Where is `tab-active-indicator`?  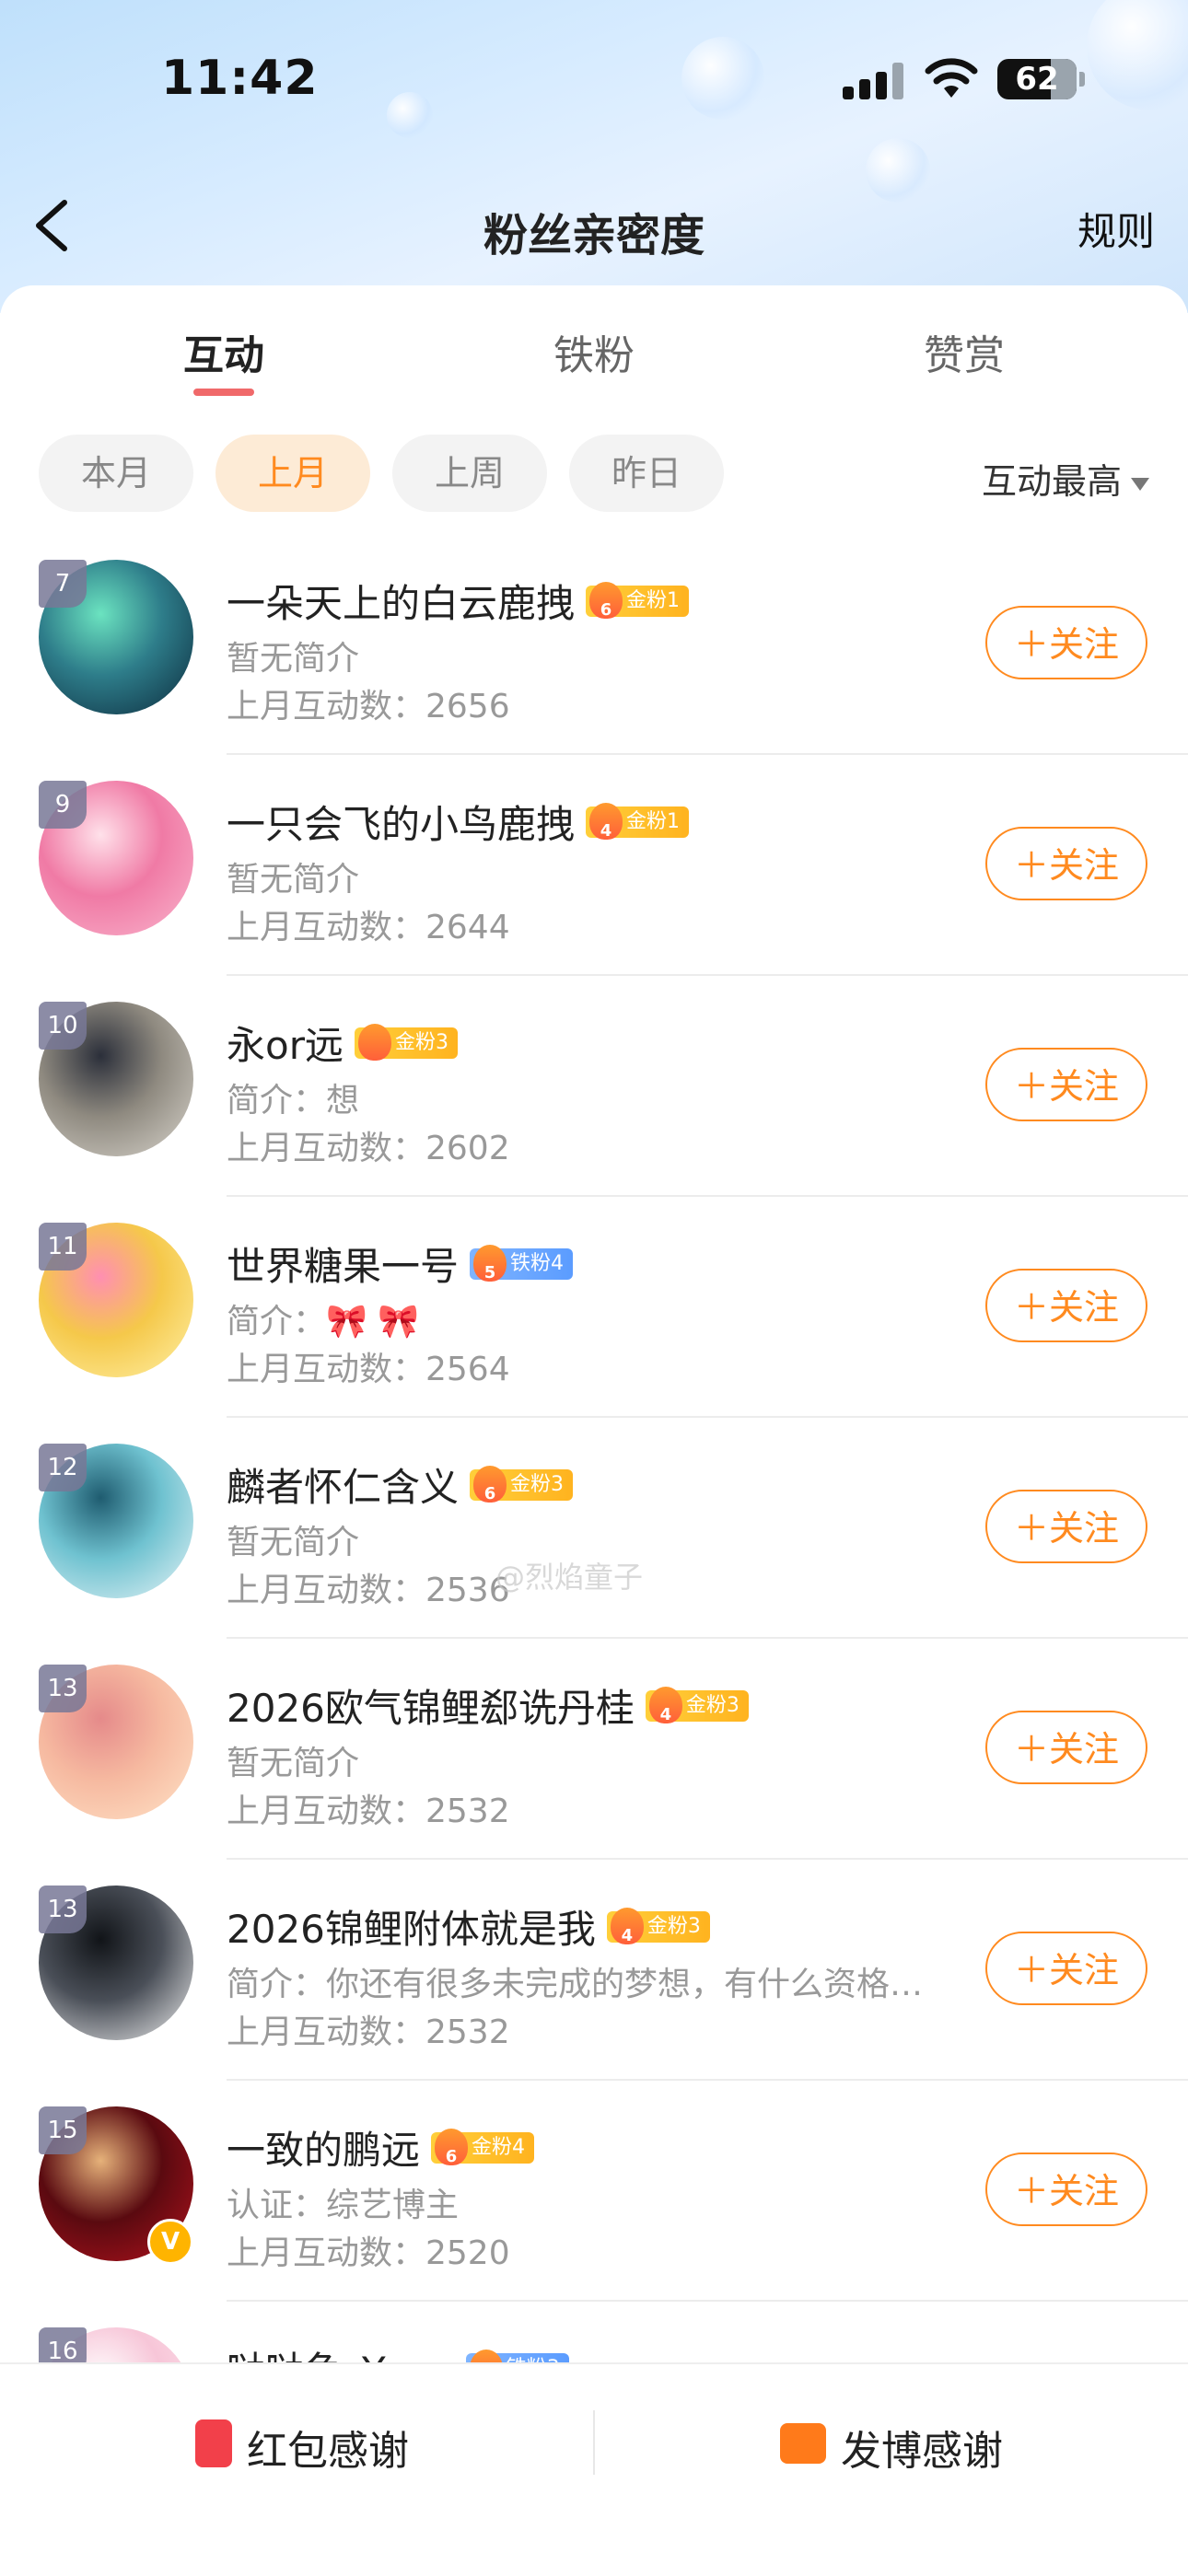 tab-active-indicator is located at coordinates (223, 392).